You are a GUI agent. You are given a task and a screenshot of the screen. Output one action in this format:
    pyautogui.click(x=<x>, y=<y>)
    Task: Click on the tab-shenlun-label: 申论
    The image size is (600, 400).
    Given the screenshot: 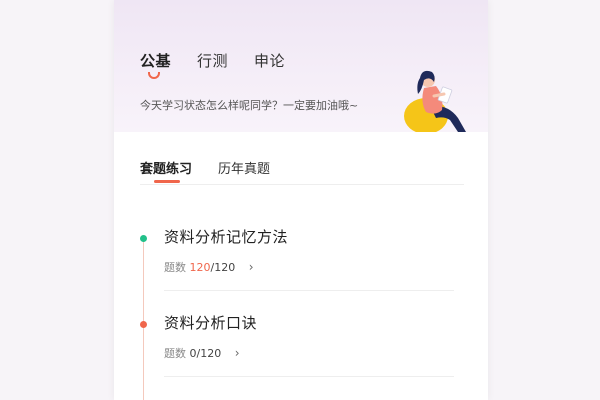 What is the action you would take?
    pyautogui.click(x=270, y=61)
    